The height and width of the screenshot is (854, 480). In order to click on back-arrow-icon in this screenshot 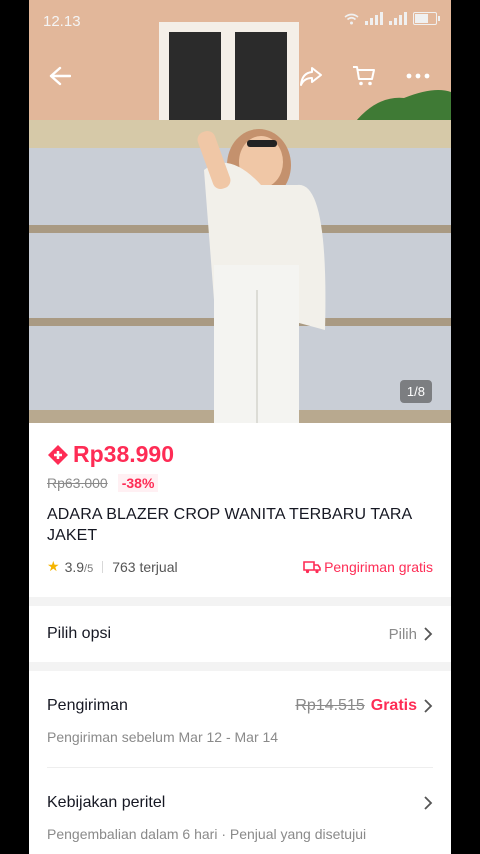, I will do `click(60, 76)`.